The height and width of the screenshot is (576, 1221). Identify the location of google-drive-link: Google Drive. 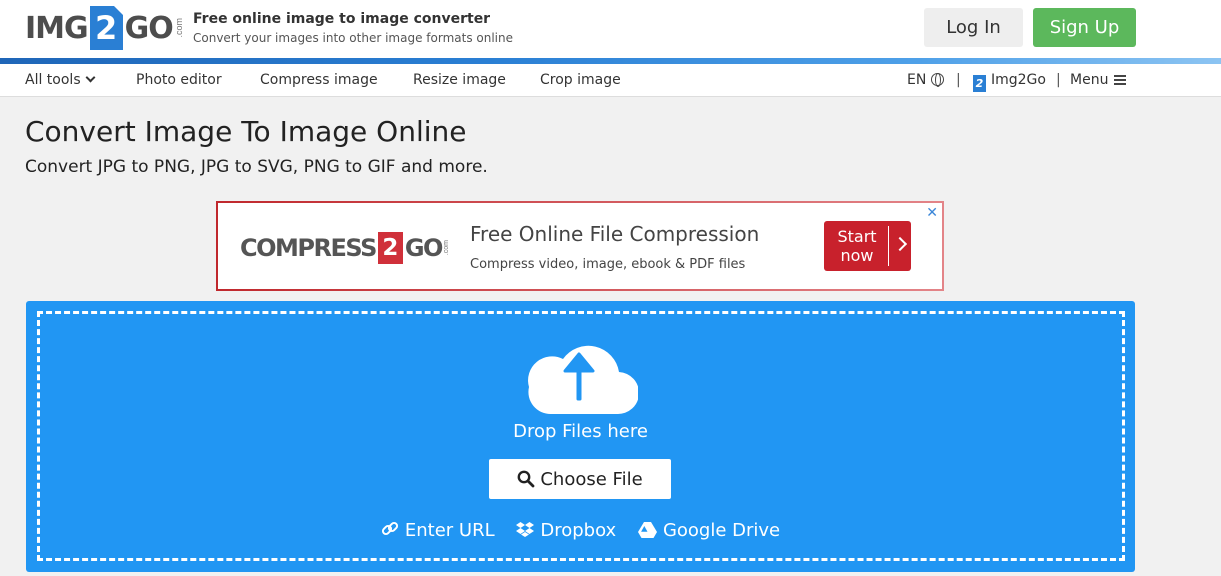
(709, 530).